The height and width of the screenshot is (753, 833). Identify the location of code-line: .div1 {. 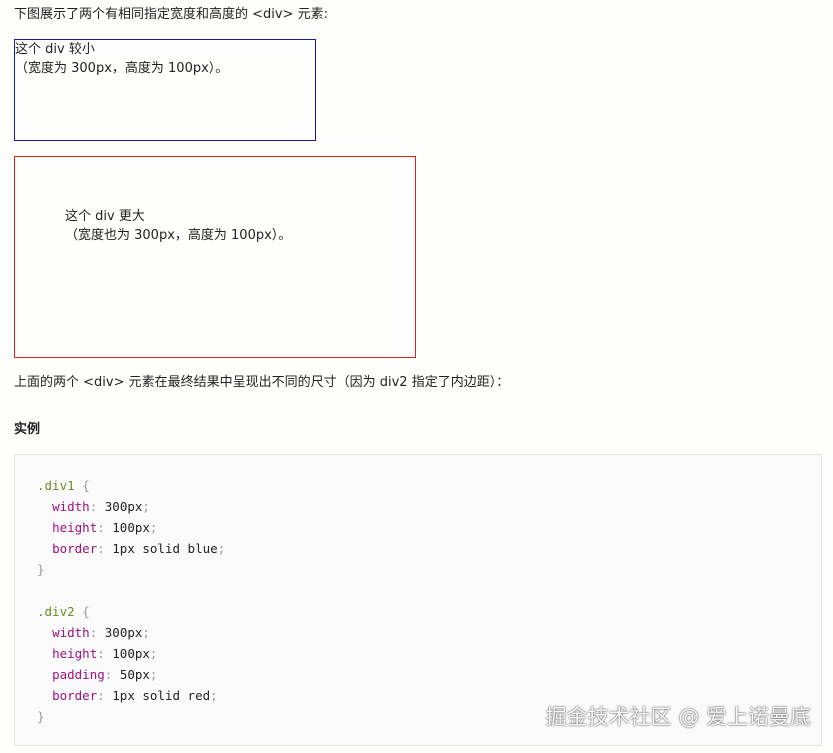
(63, 485).